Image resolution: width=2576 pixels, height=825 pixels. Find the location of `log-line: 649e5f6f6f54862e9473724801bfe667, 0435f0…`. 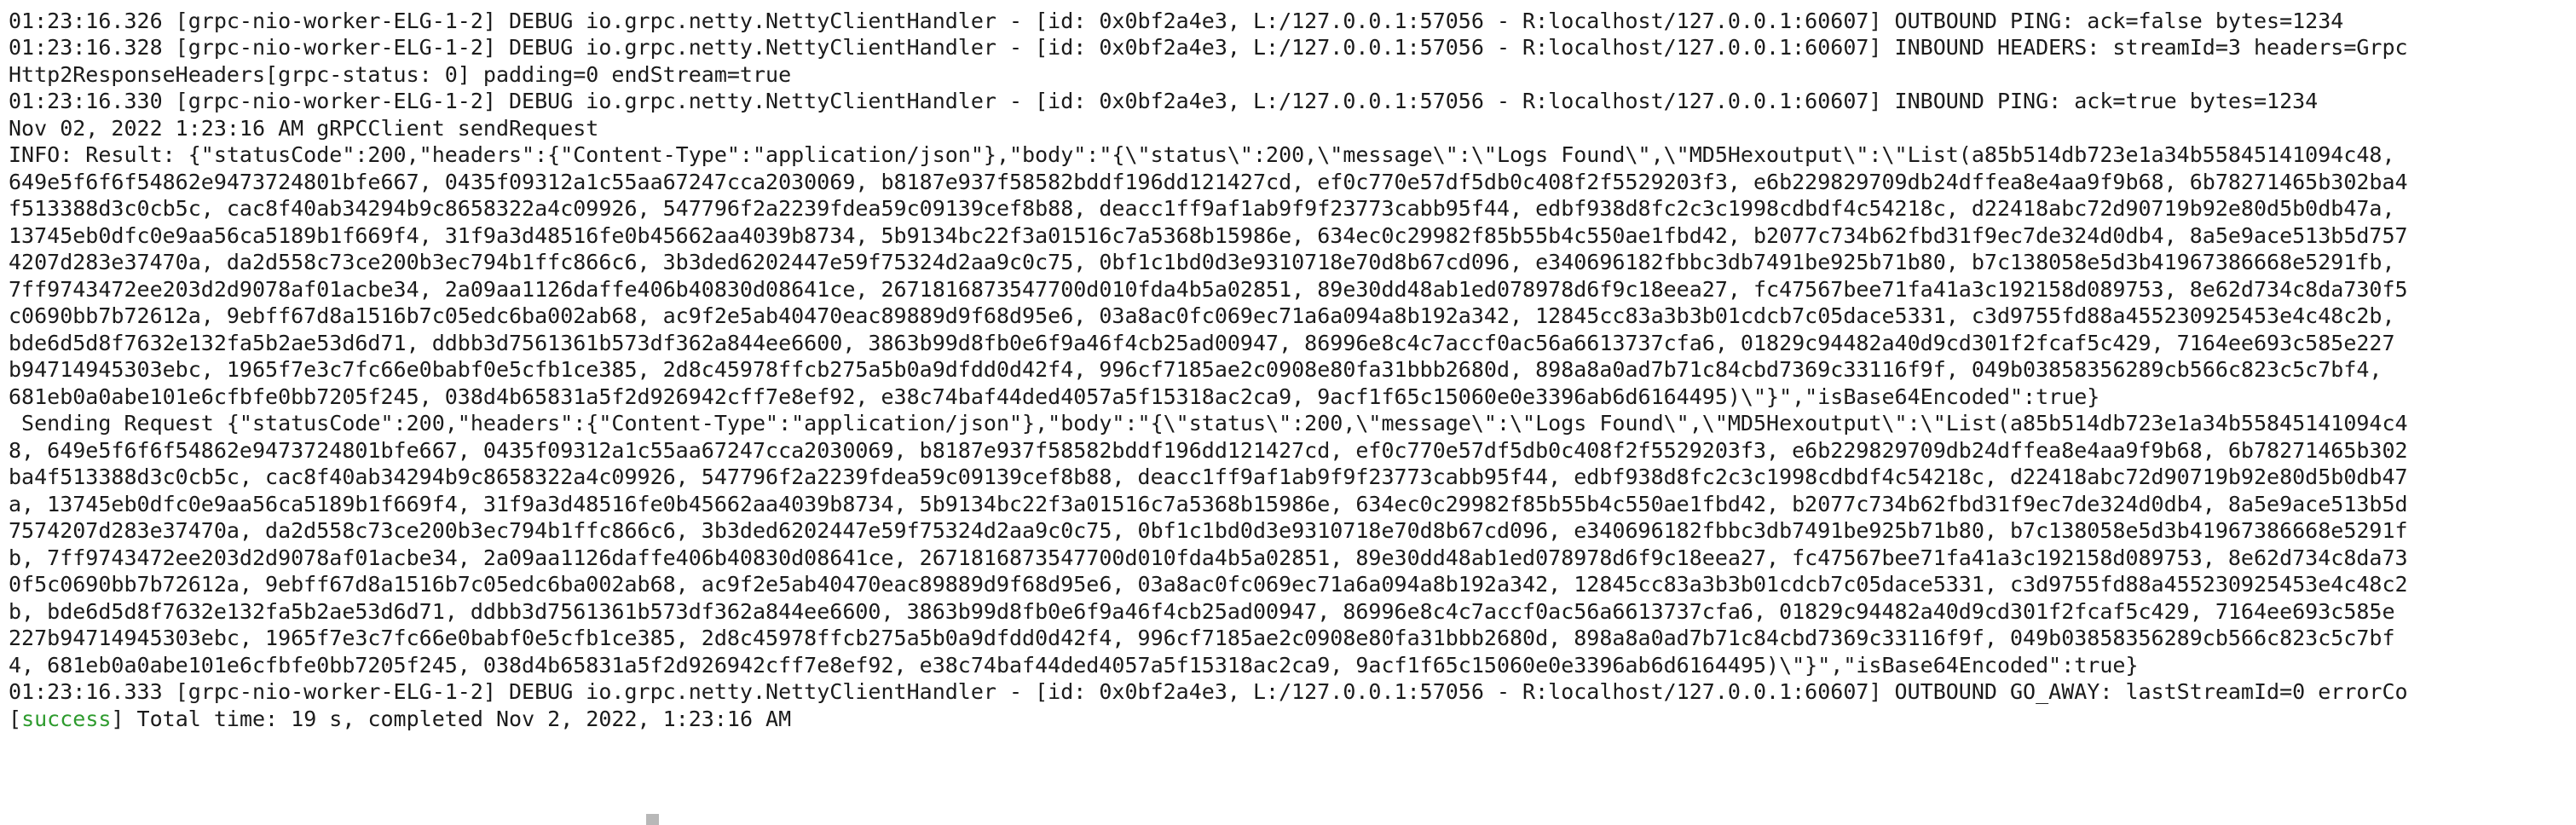

log-line: 649e5f6f6f54862e9473724801bfe667, 0435f0… is located at coordinates (1208, 181).